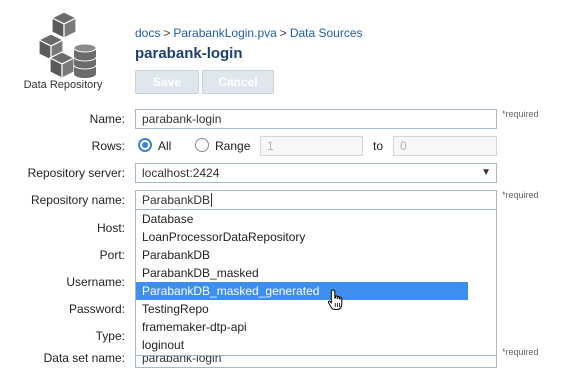 The height and width of the screenshot is (378, 577). I want to click on breadcrumb: docs > ParabankLogin.pva > Data Sources, so click(249, 33).